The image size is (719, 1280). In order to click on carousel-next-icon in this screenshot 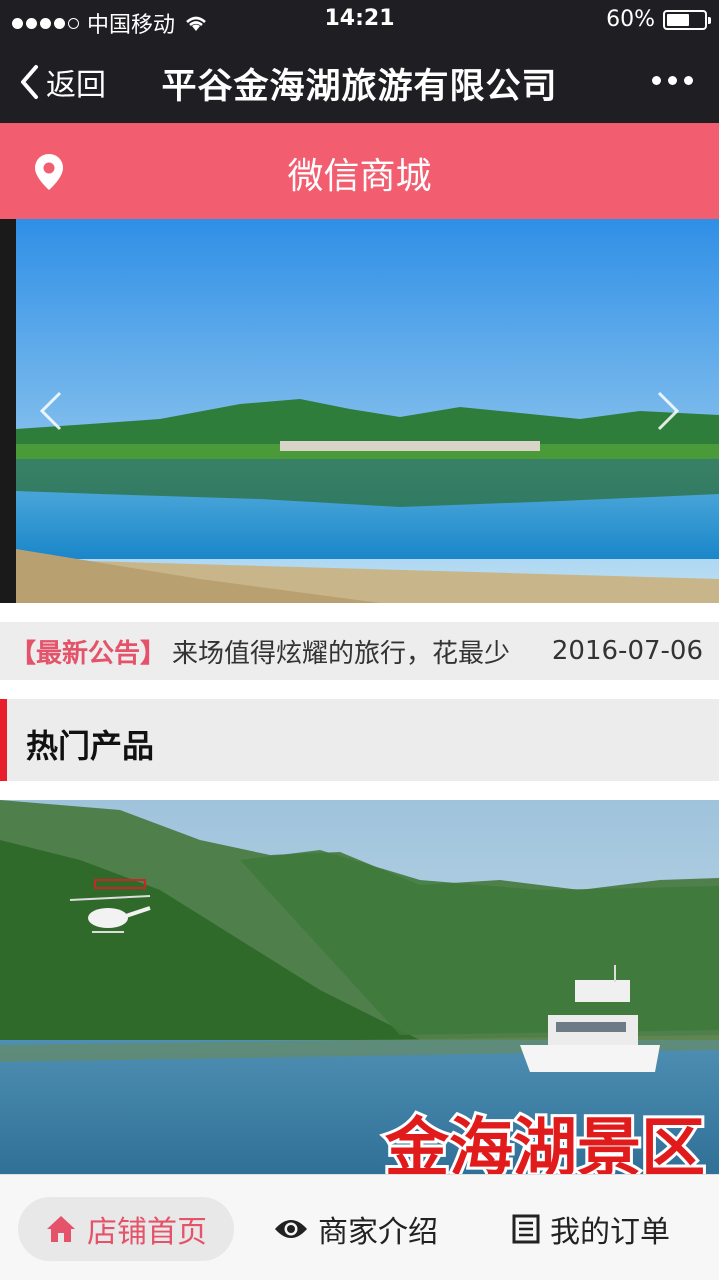, I will do `click(668, 411)`.